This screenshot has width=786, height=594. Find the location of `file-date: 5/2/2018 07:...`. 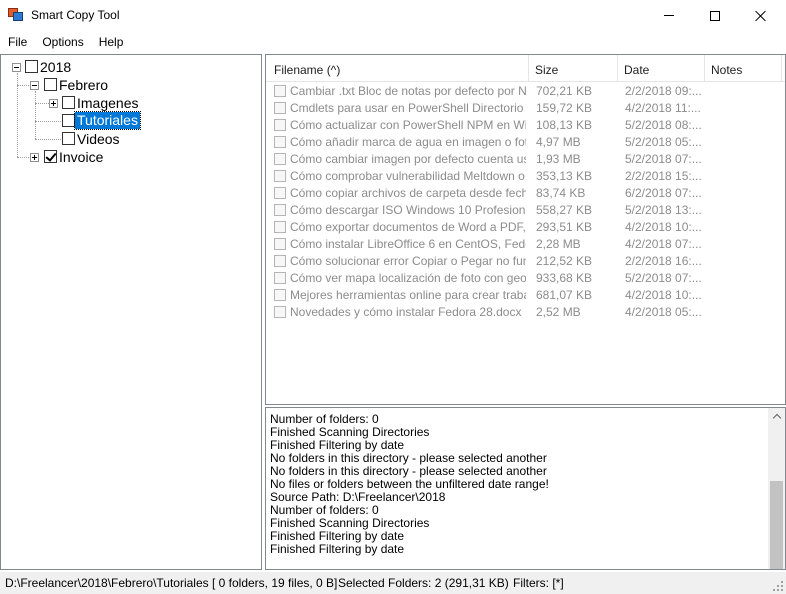

file-date: 5/2/2018 07:... is located at coordinates (663, 278).